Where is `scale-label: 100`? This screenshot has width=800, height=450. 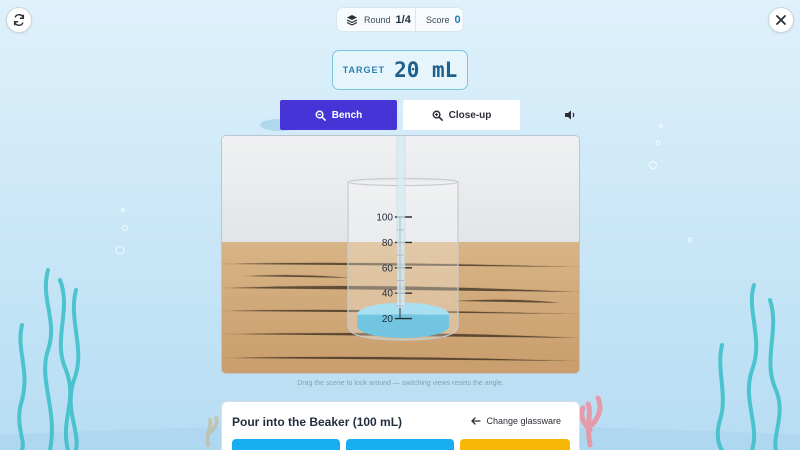 scale-label: 100 is located at coordinates (384, 218).